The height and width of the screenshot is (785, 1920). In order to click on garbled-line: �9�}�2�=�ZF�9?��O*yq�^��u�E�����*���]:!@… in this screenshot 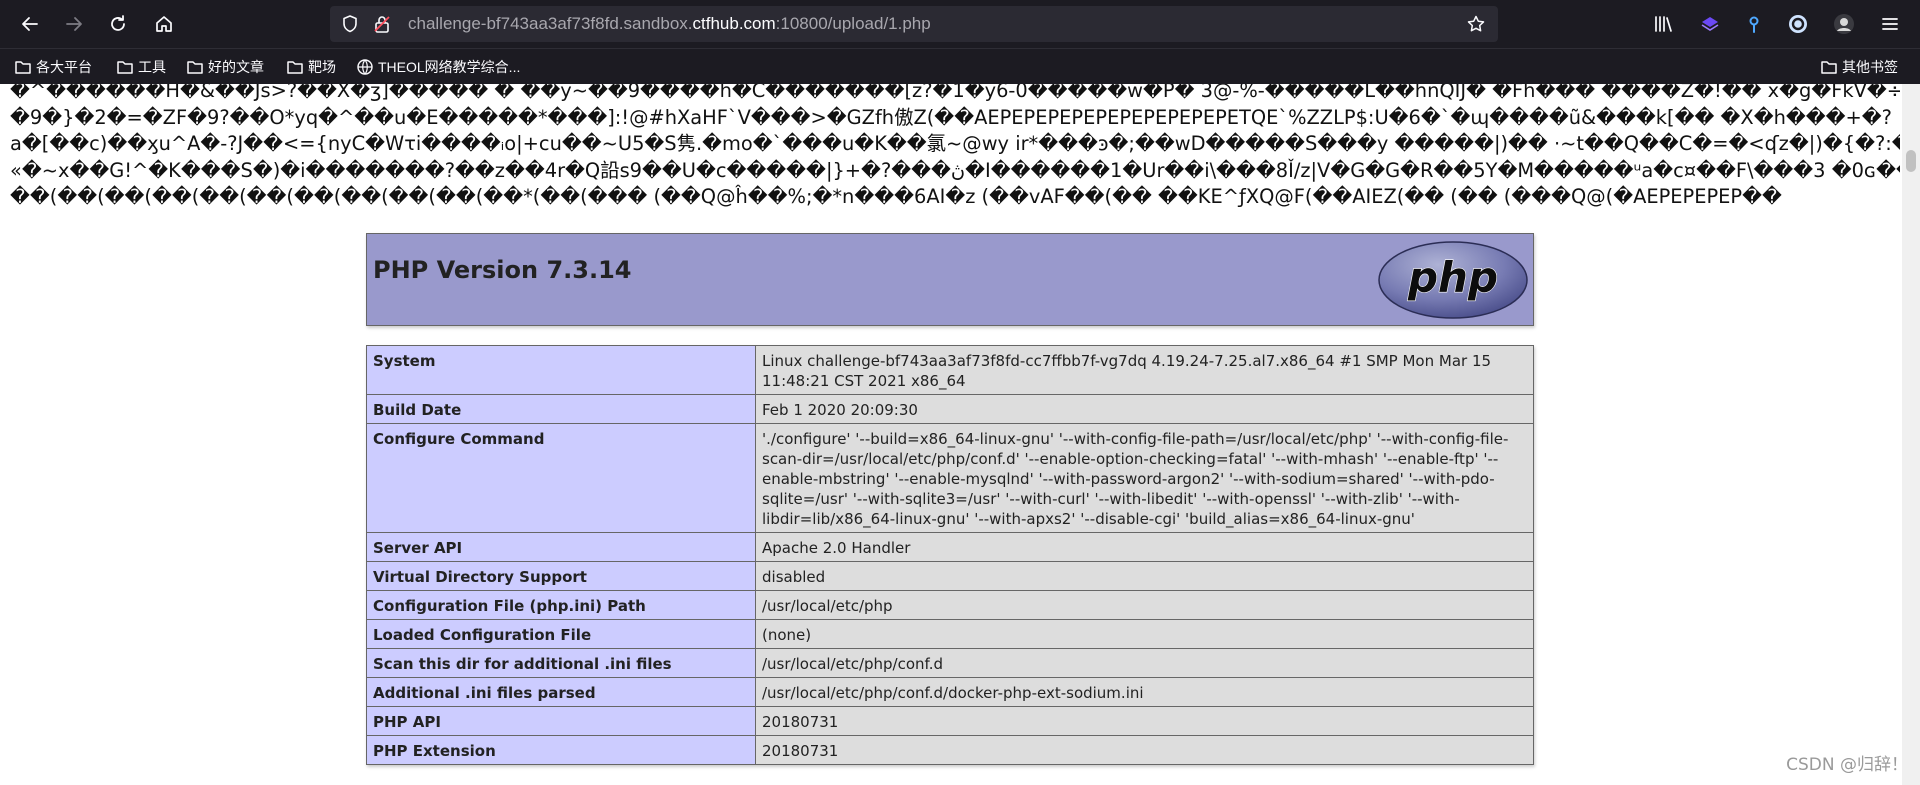, I will do `click(951, 117)`.